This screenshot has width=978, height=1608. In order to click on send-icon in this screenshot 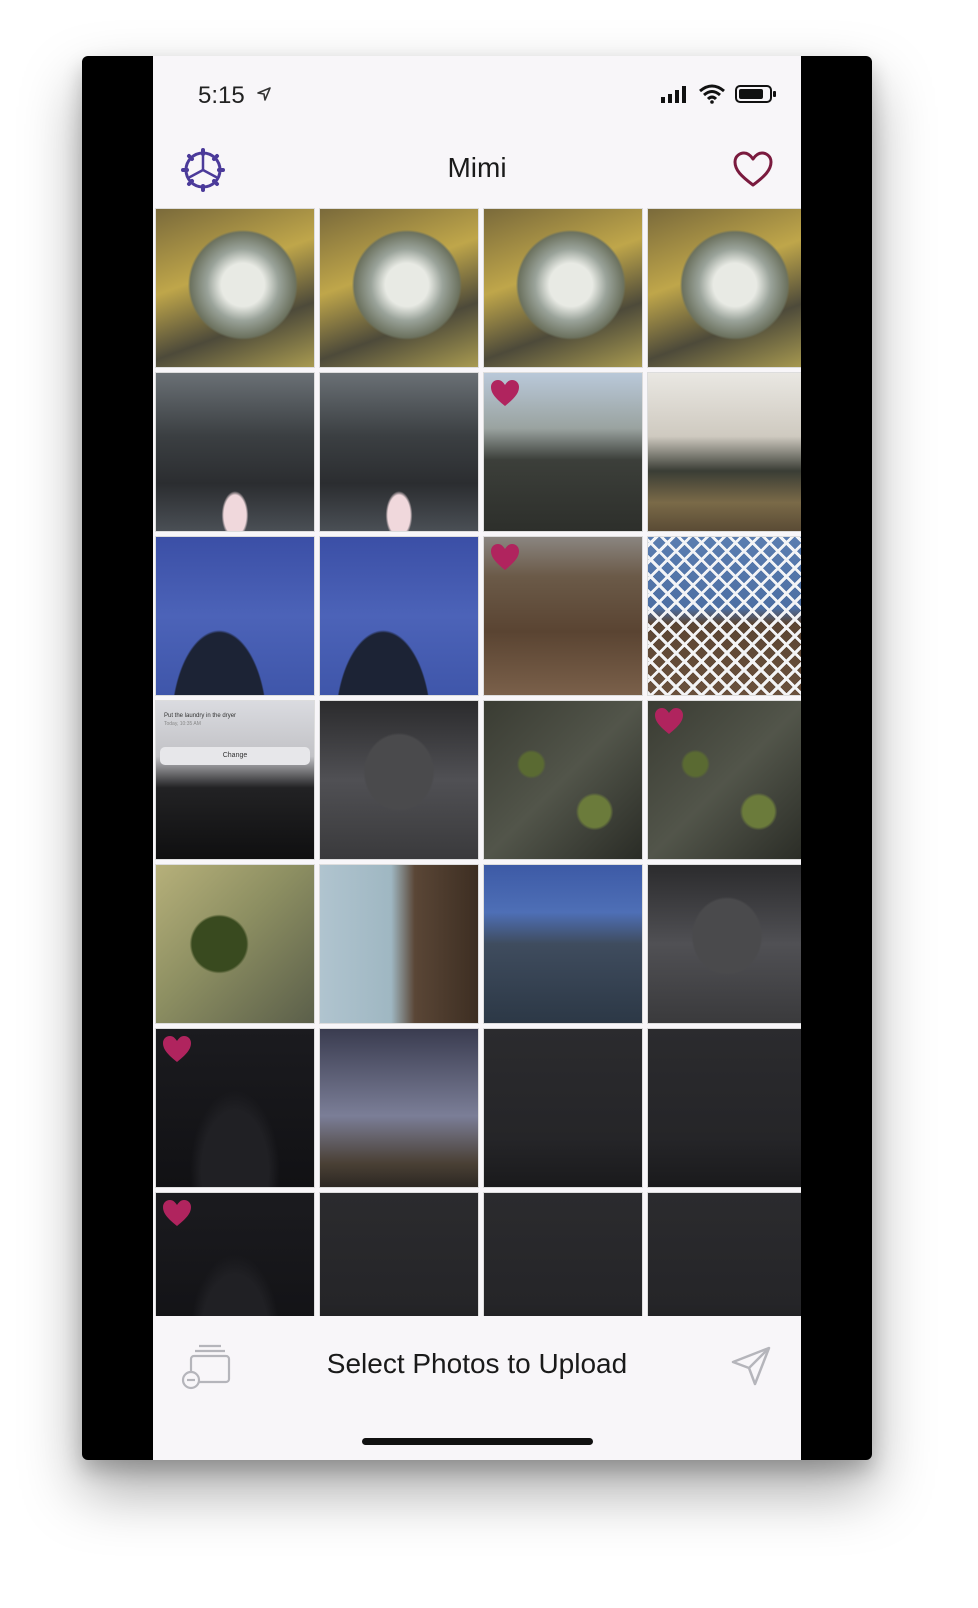, I will do `click(751, 1366)`.